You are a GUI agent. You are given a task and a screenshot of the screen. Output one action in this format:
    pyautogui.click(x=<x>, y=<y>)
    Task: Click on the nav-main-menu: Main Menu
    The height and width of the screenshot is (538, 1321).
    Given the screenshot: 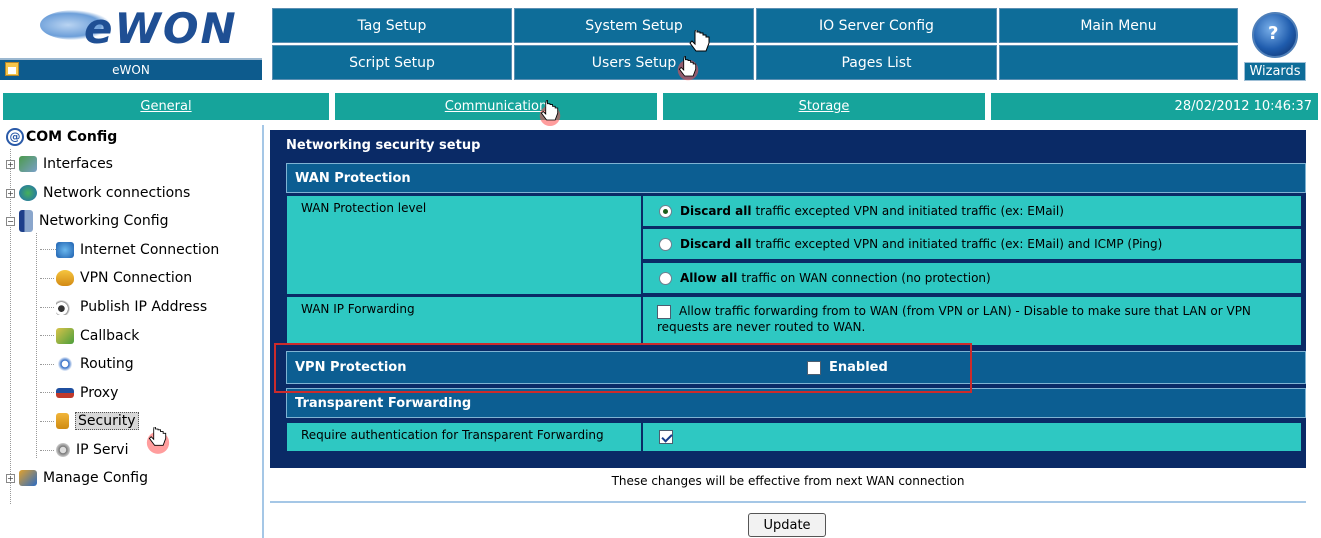 What is the action you would take?
    pyautogui.click(x=1118, y=25)
    